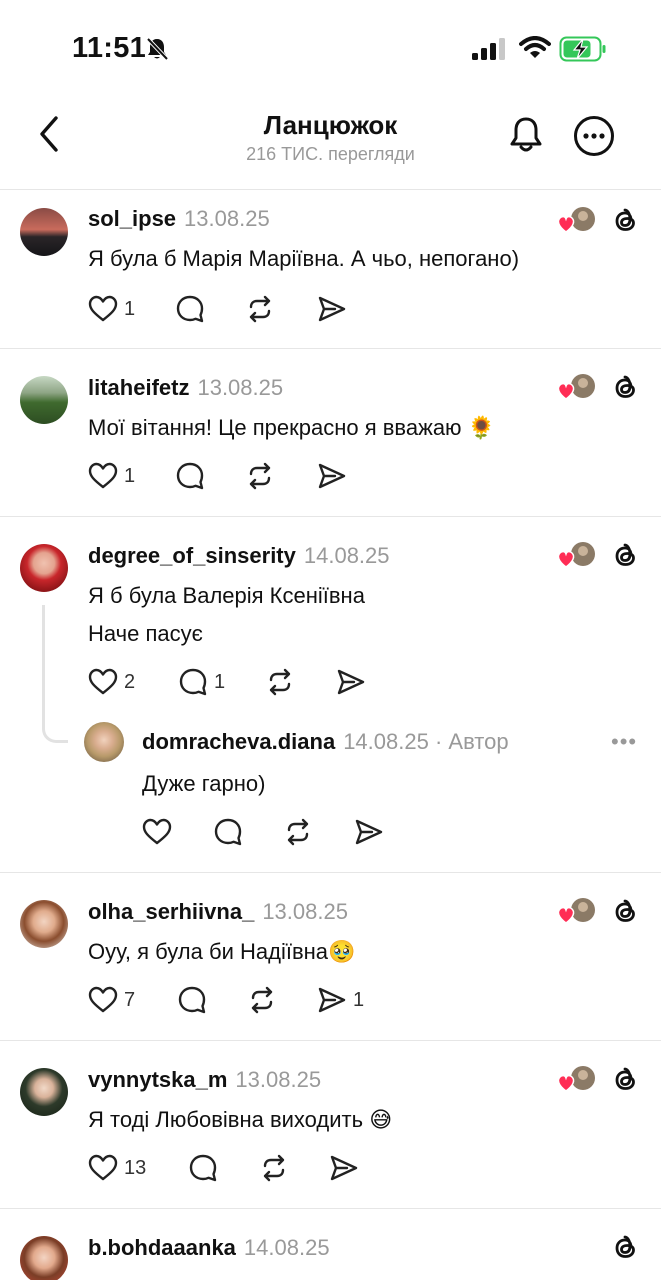 The height and width of the screenshot is (1280, 661). I want to click on reply-button: 1, so click(201, 682).